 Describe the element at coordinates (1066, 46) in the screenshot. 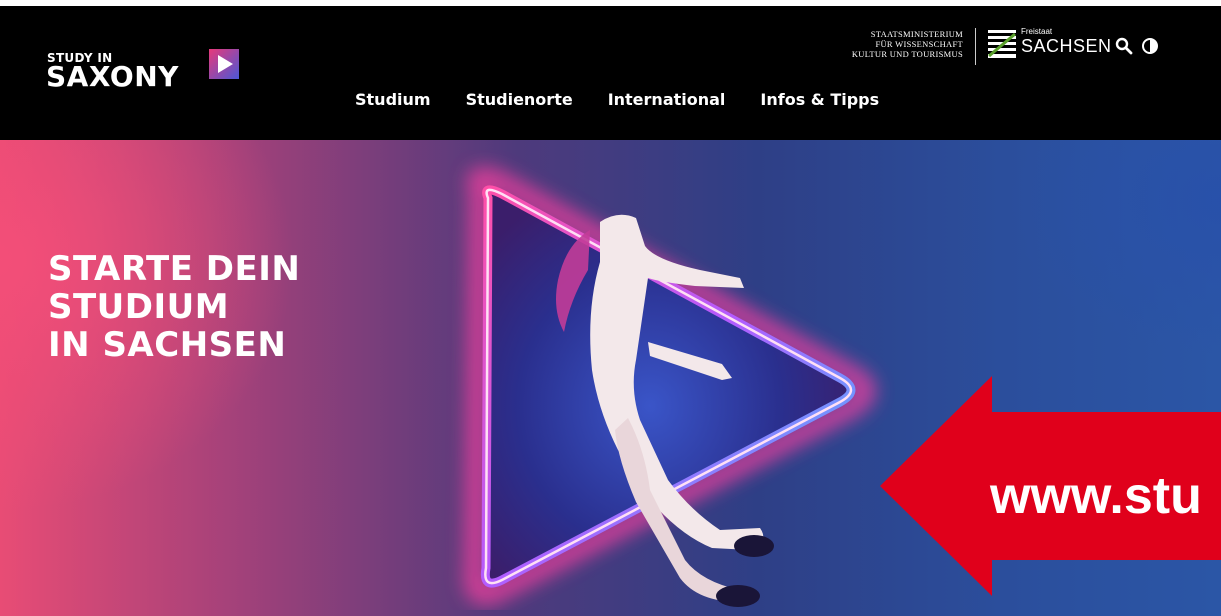

I see `sachsen-label: SACHSEN` at that location.